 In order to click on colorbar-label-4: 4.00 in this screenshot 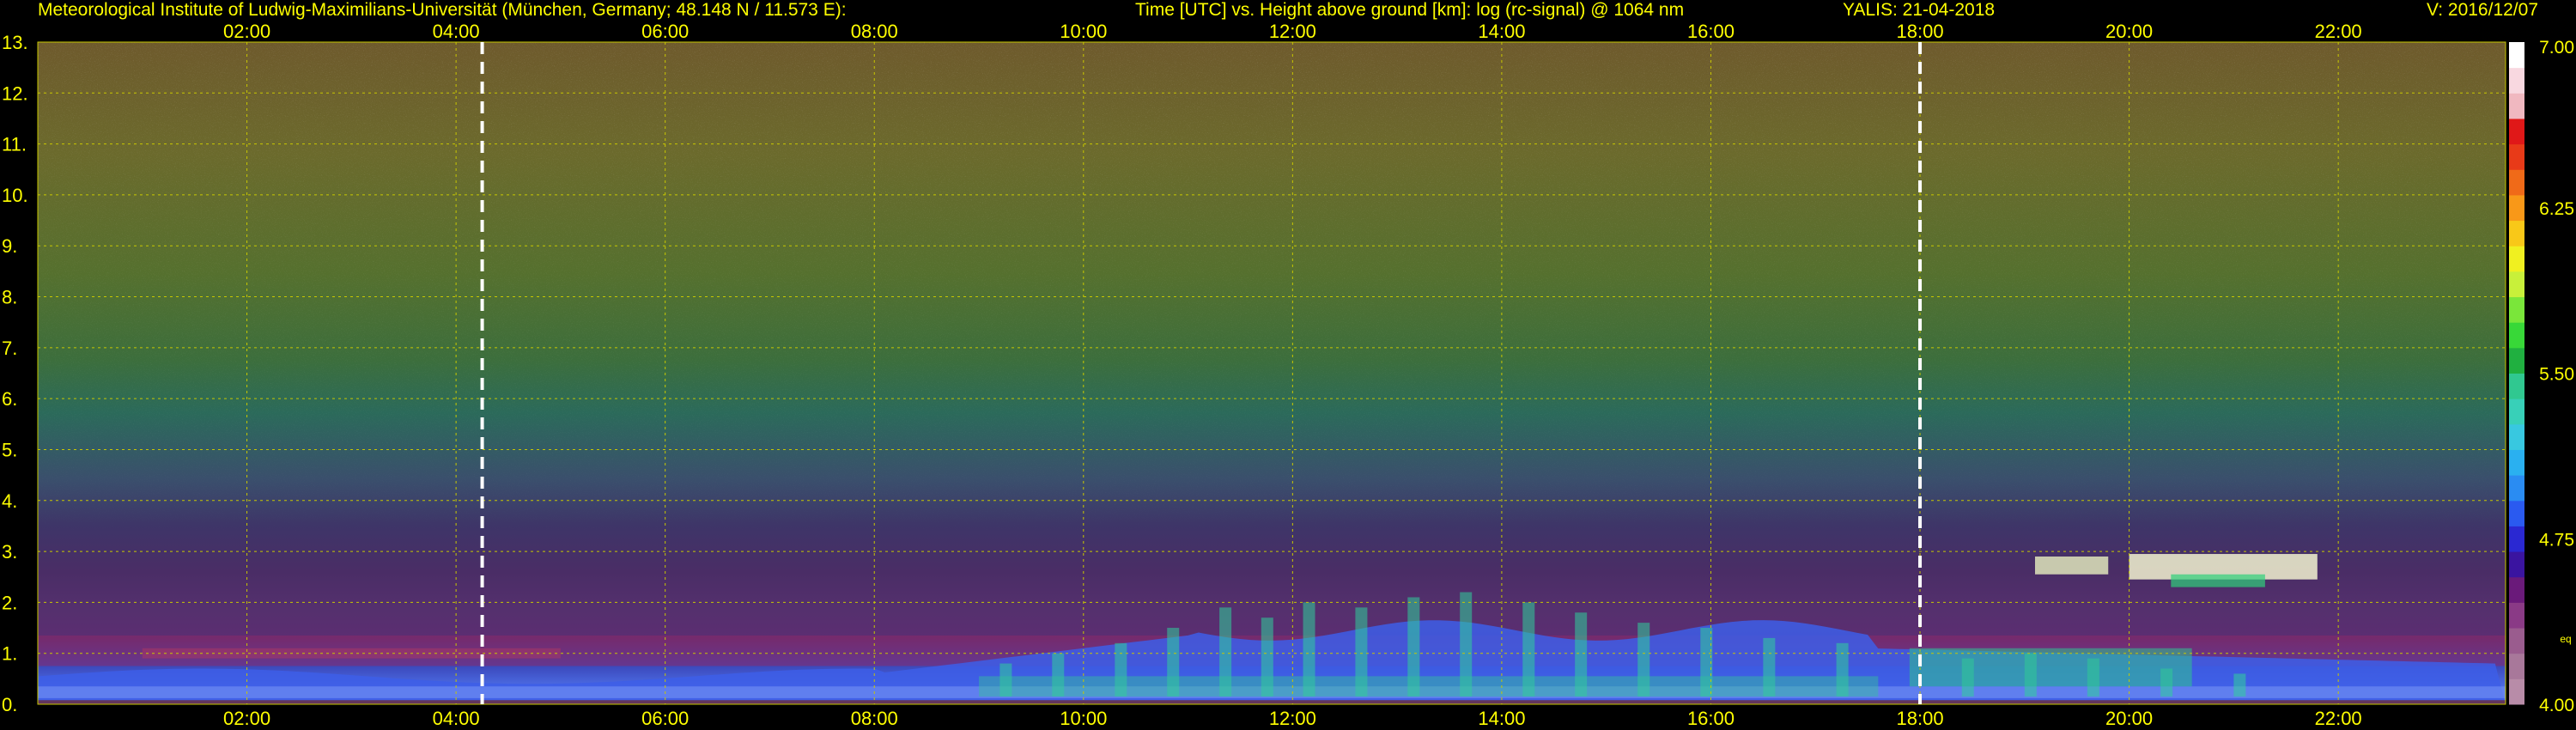, I will do `click(2557, 705)`.